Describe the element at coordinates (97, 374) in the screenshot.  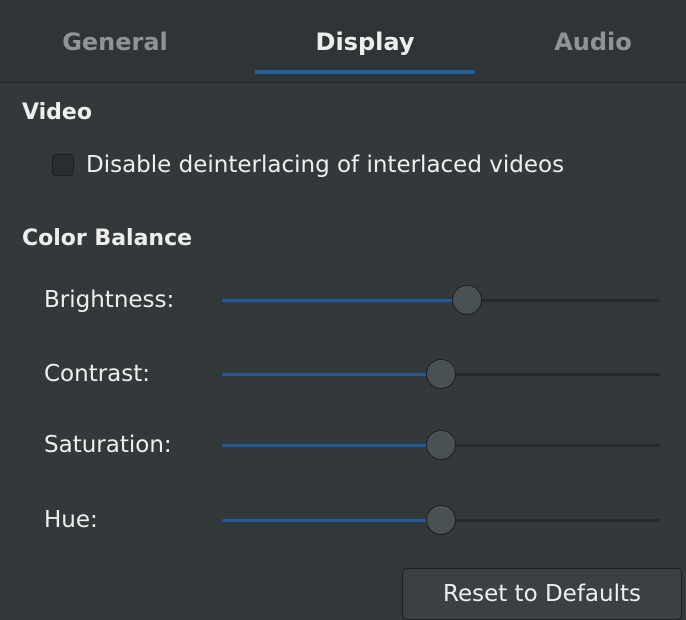
I see `contrast-label: Contrast:` at that location.